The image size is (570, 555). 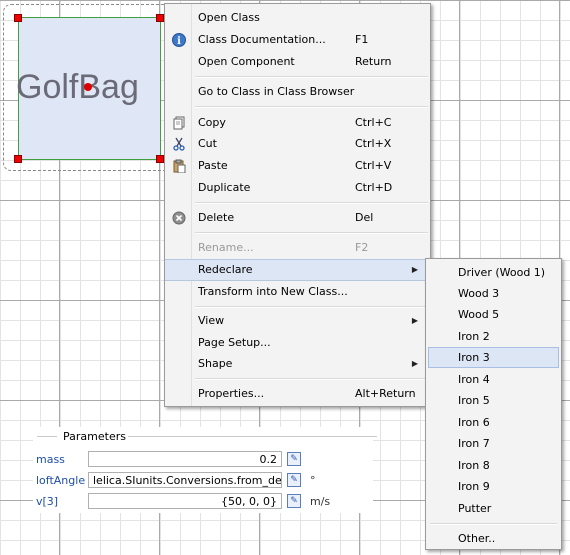 I want to click on menu-item-label: Delete, so click(x=216, y=217).